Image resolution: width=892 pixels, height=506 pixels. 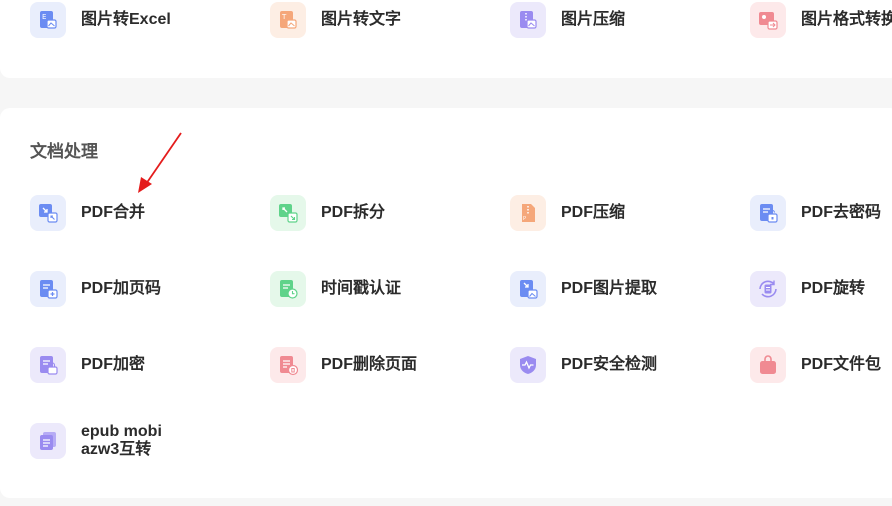 I want to click on tool-pdf-delete-page: PDF删除页面, so click(x=343, y=365).